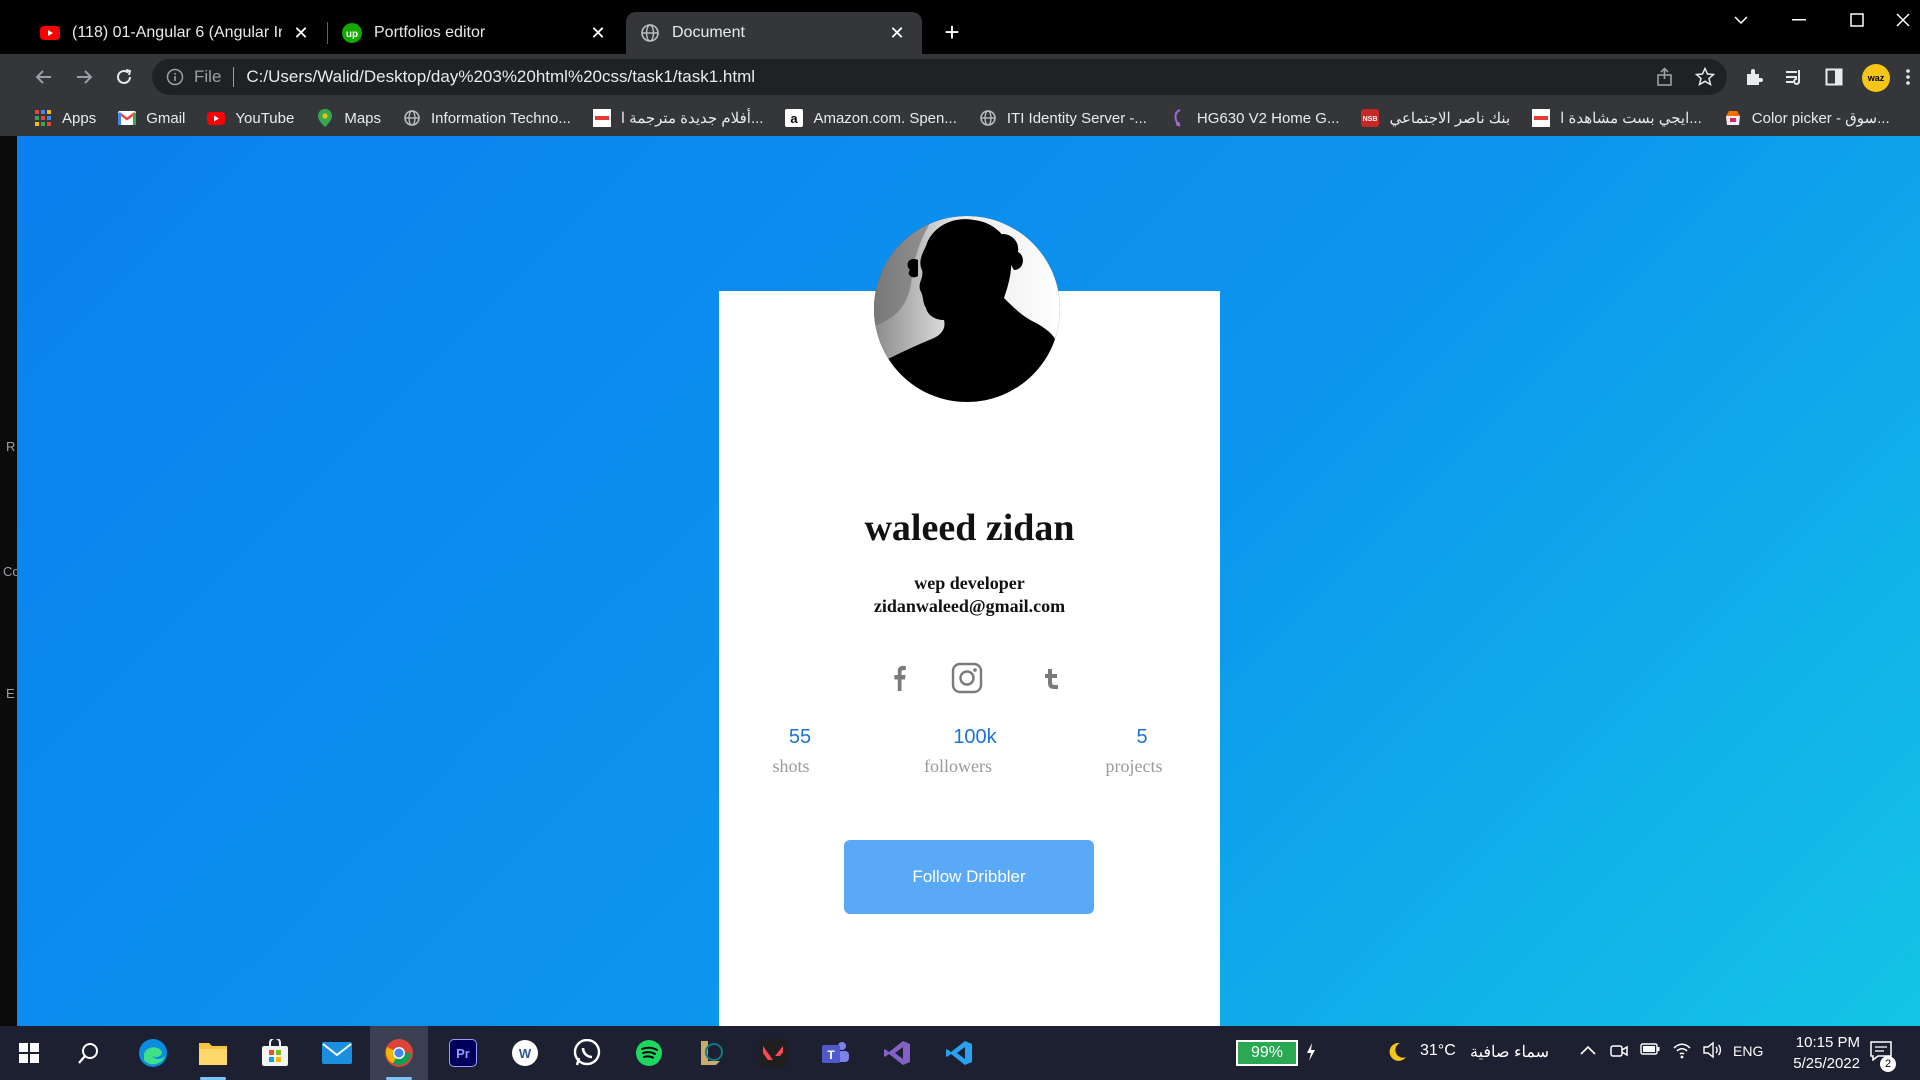  Describe the element at coordinates (969, 877) in the screenshot. I see `follow-button: Follow Dribbler` at that location.